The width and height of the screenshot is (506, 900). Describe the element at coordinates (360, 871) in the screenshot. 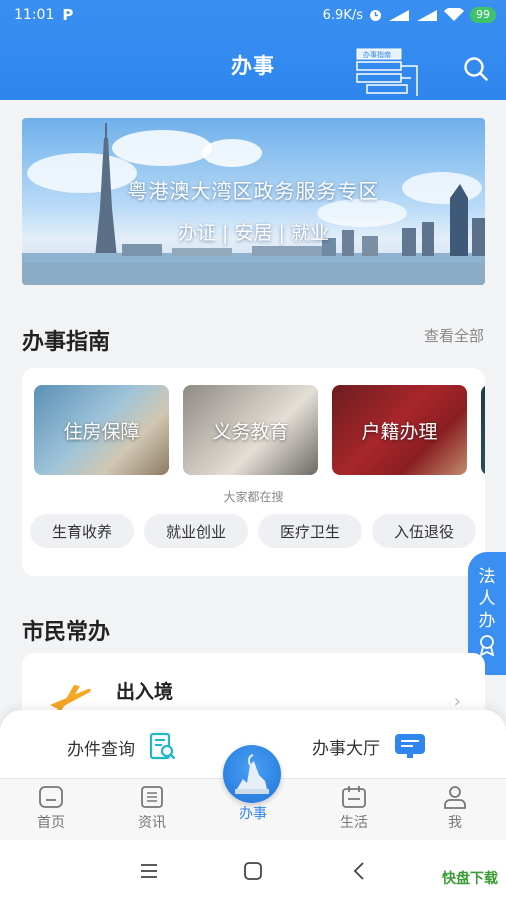

I see `back-icon` at that location.